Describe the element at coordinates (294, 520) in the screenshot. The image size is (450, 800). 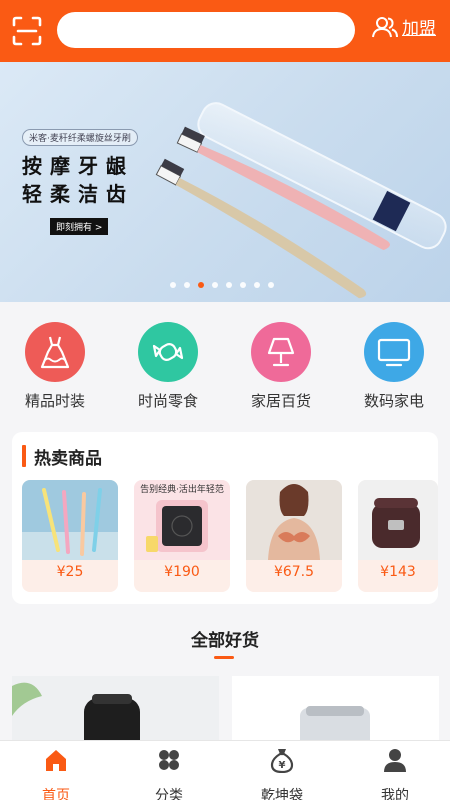
I see `lingerie-product-image` at that location.